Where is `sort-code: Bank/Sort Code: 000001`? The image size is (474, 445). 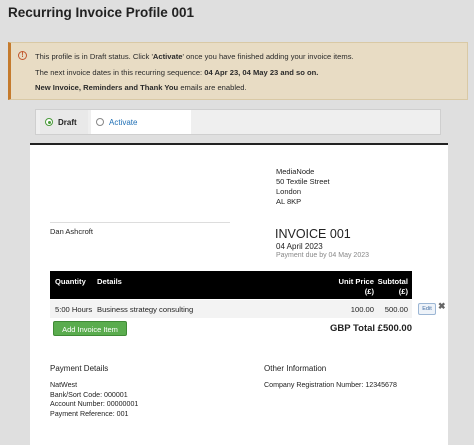
sort-code: Bank/Sort Code: 000001 is located at coordinates (89, 394).